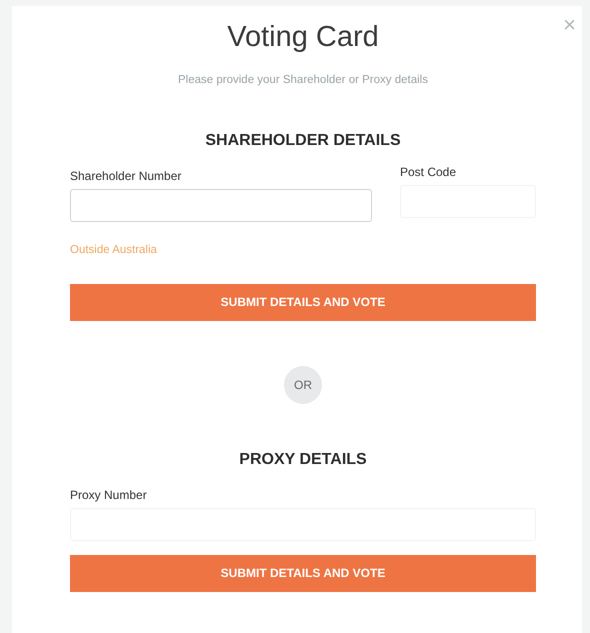 The height and width of the screenshot is (633, 590). Describe the element at coordinates (221, 205) in the screenshot. I see `input-field` at that location.